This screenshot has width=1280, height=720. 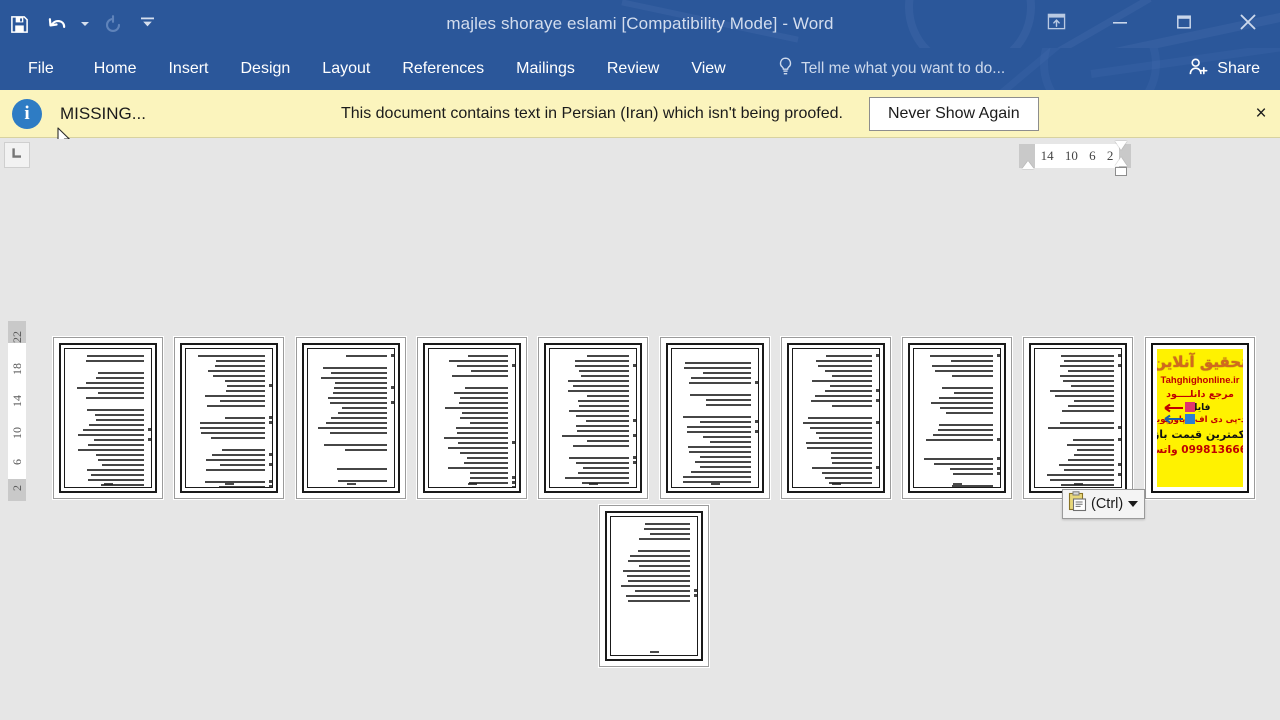 I want to click on undo-icon, so click(x=57, y=24).